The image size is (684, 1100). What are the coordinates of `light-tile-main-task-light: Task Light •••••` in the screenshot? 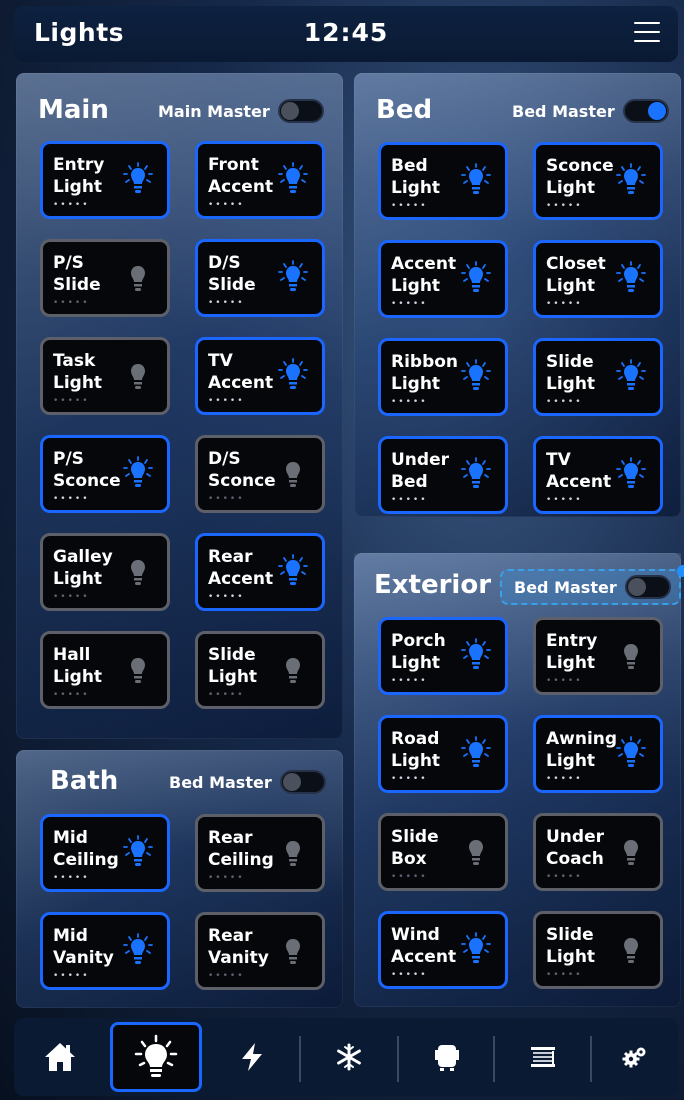 It's located at (105, 376).